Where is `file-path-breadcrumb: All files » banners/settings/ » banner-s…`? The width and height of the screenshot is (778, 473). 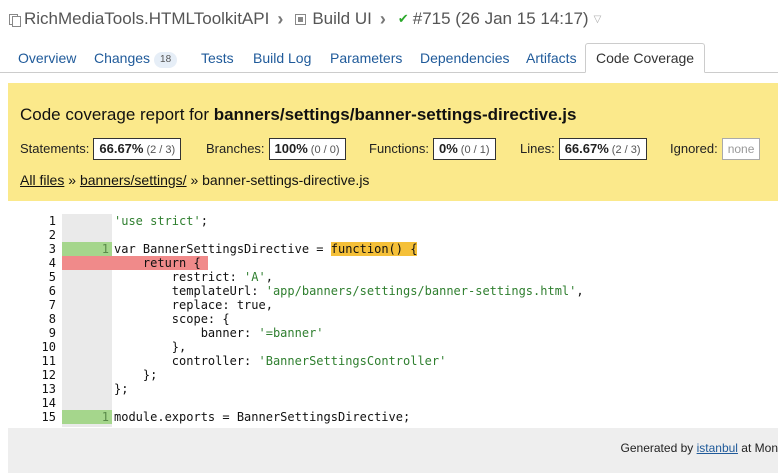
file-path-breadcrumb: All files » banners/settings/ » banner-s… is located at coordinates (194, 180).